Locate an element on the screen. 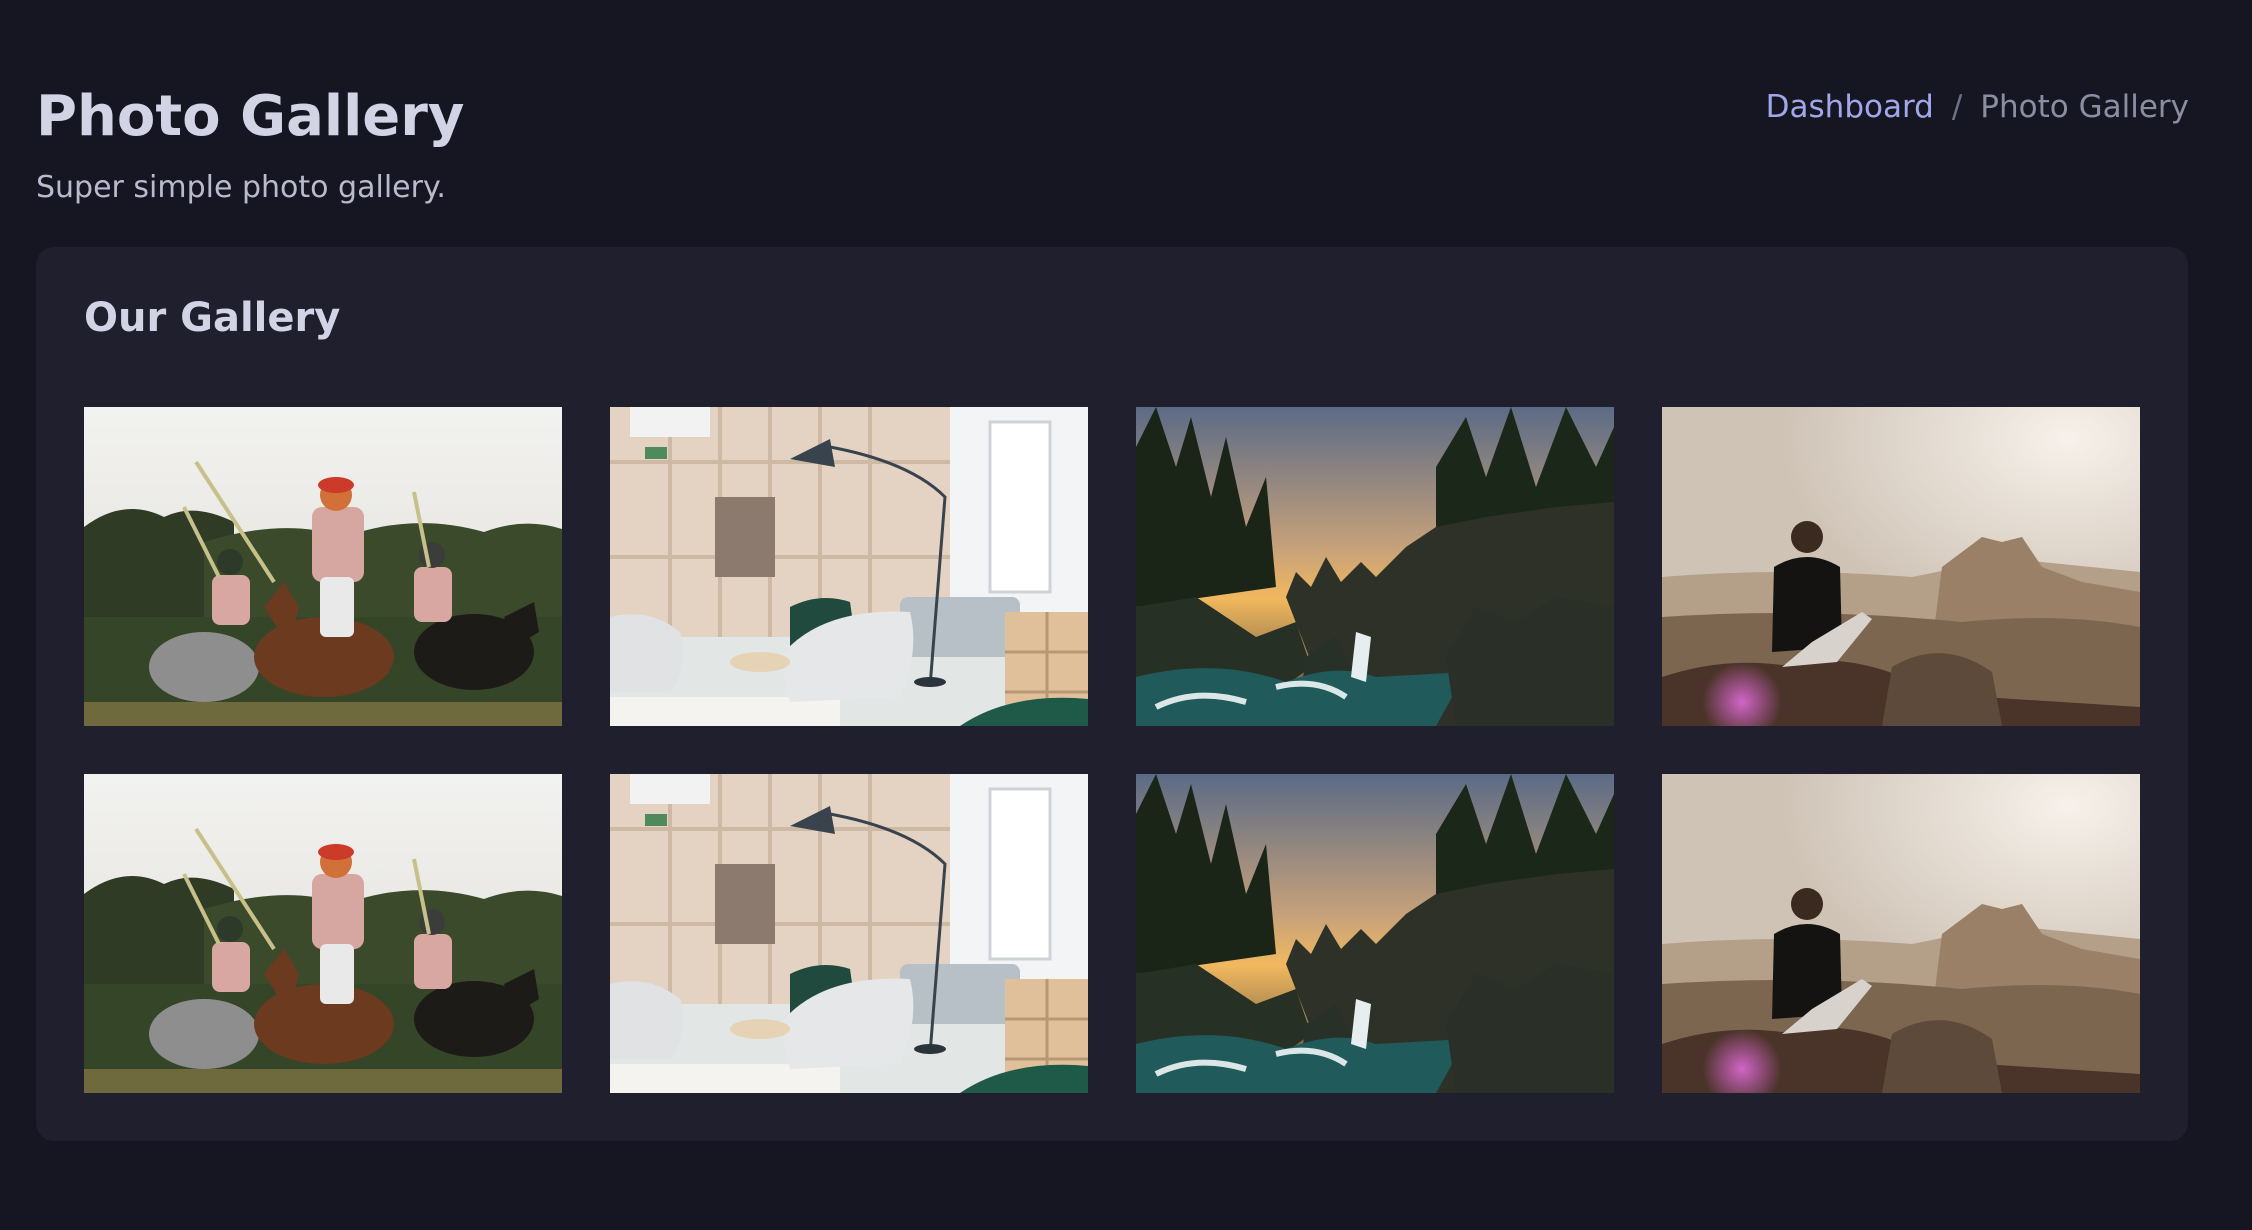  page-title: Photo Gallery is located at coordinates (250, 116).